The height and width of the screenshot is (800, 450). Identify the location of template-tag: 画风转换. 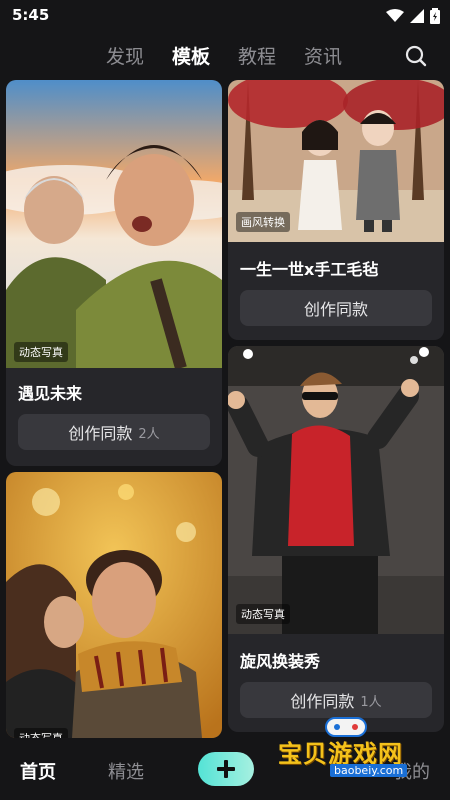
(263, 222).